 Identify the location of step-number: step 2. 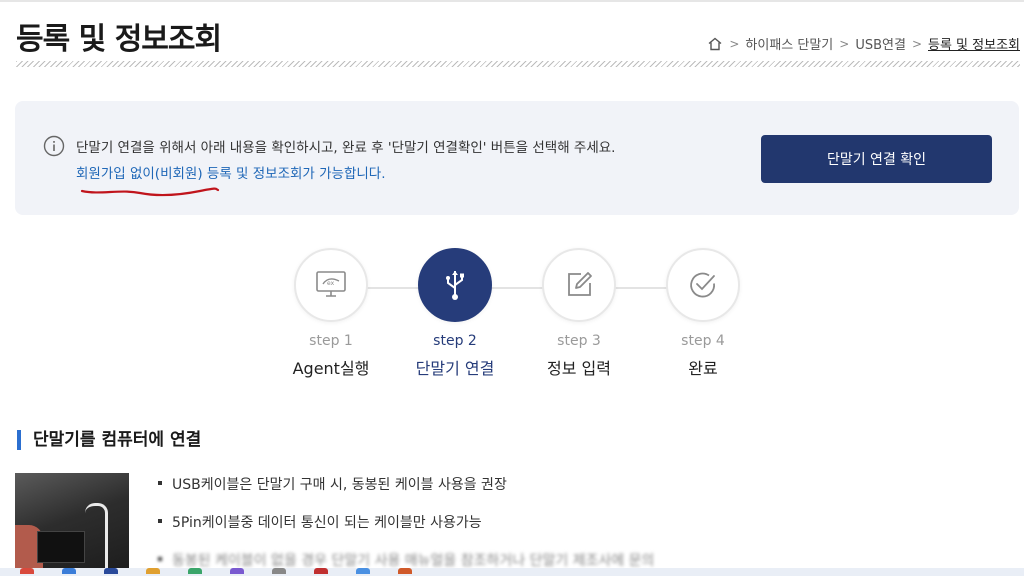
(455, 341).